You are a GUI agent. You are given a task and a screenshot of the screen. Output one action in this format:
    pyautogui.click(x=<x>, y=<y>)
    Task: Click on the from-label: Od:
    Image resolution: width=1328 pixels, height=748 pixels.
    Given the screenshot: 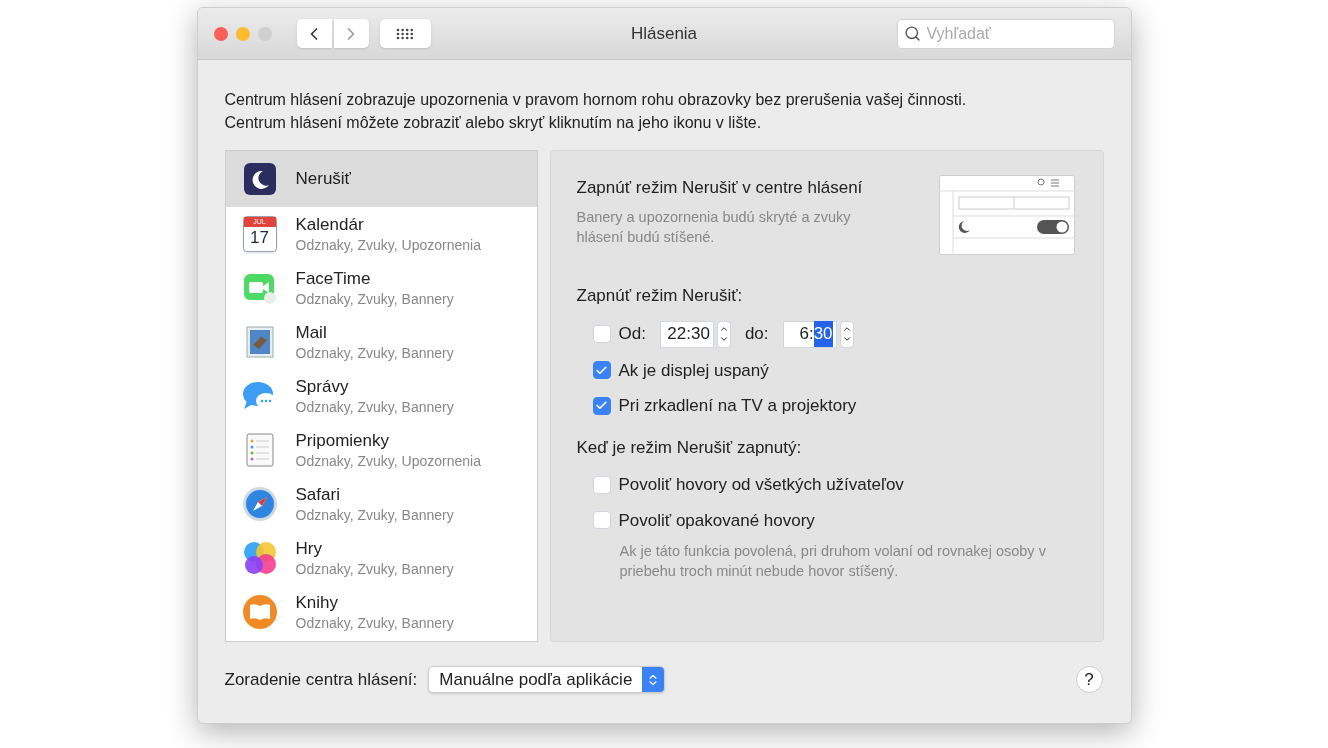 What is the action you would take?
    pyautogui.click(x=632, y=334)
    